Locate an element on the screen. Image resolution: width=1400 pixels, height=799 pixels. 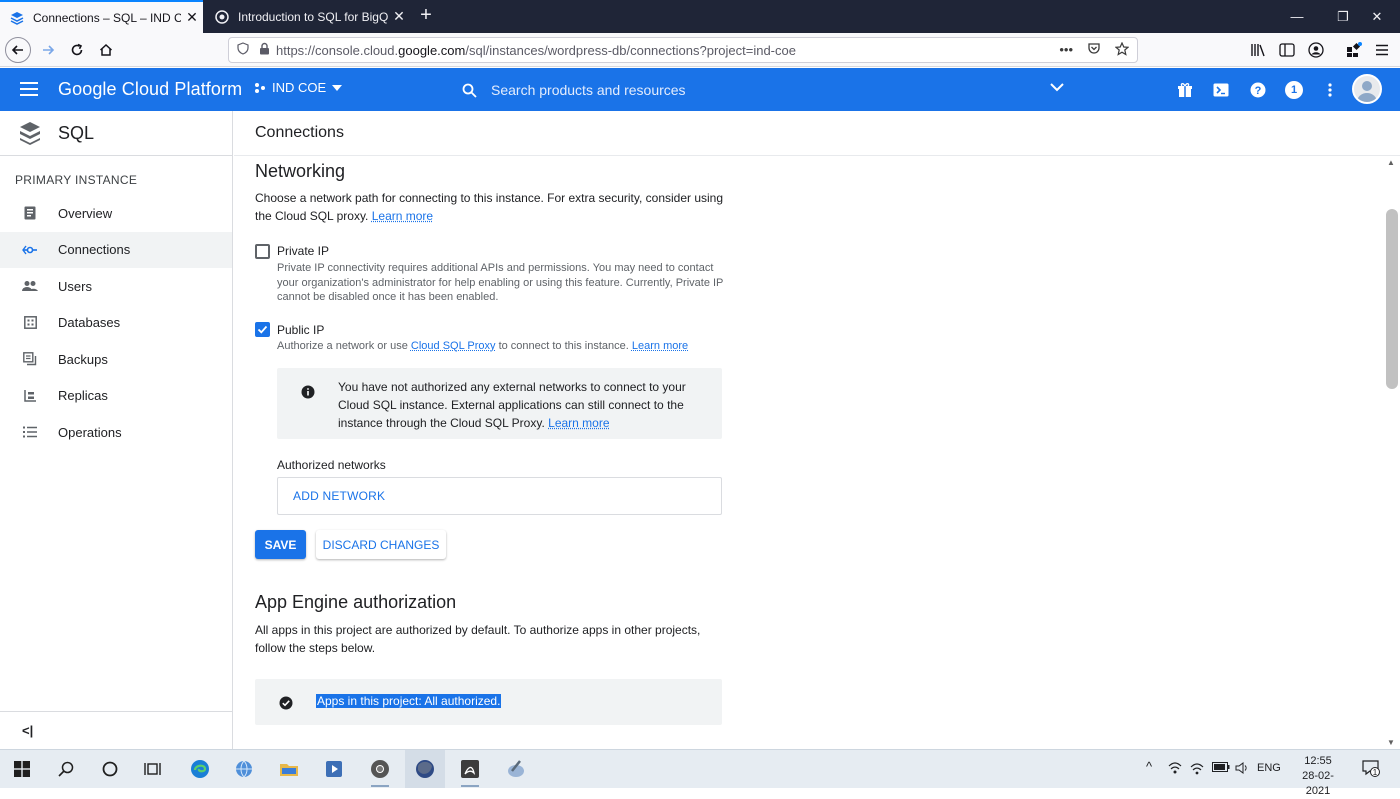
search-input: Search products and resources is located at coordinates (588, 90).